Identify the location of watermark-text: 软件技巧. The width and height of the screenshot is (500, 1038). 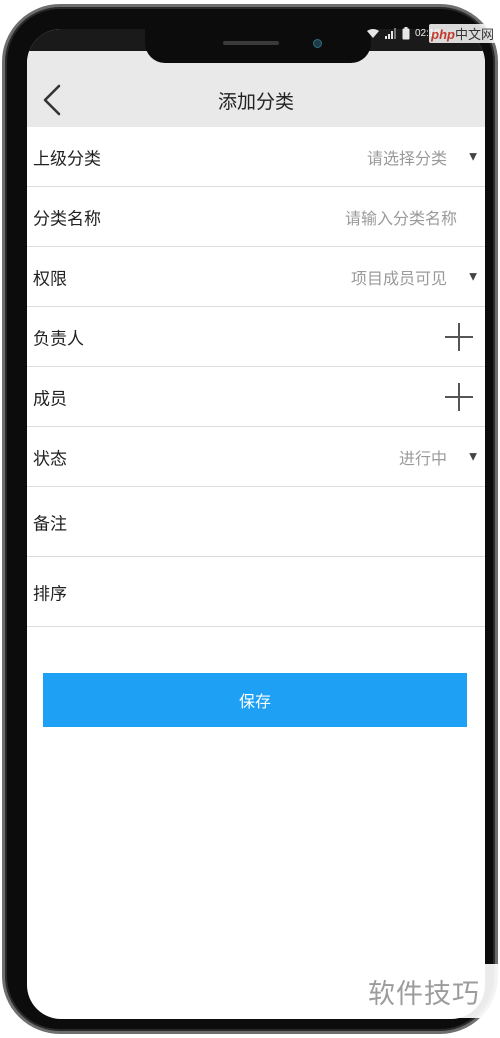
(424, 991).